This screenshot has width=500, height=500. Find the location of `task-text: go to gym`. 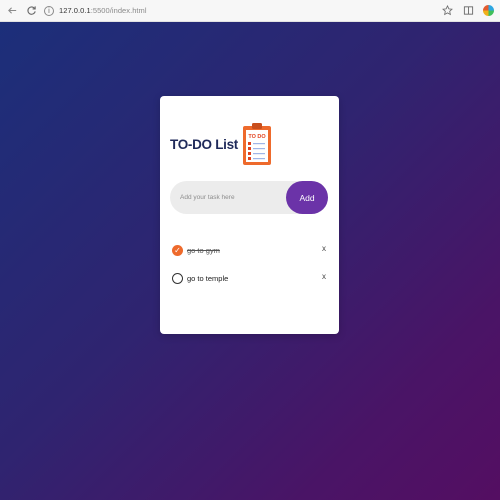

task-text: go to gym is located at coordinates (203, 250).